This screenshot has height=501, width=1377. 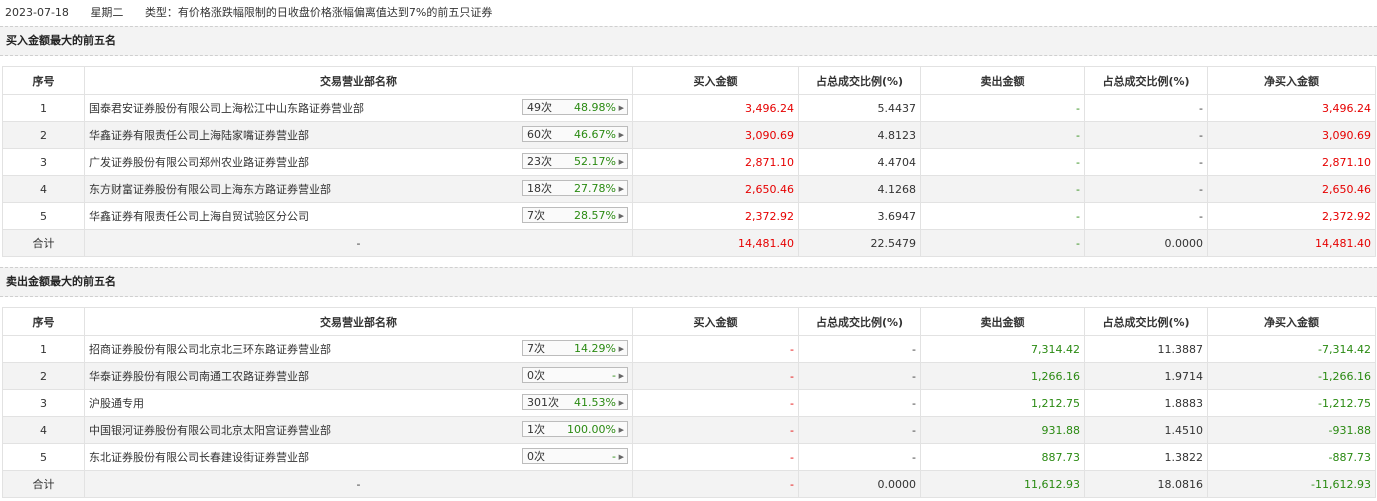 I want to click on count-rate: 41.53%, so click(x=595, y=402).